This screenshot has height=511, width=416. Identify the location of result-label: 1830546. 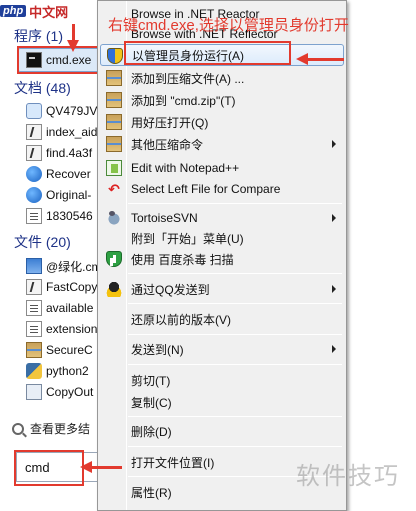
(69, 216).